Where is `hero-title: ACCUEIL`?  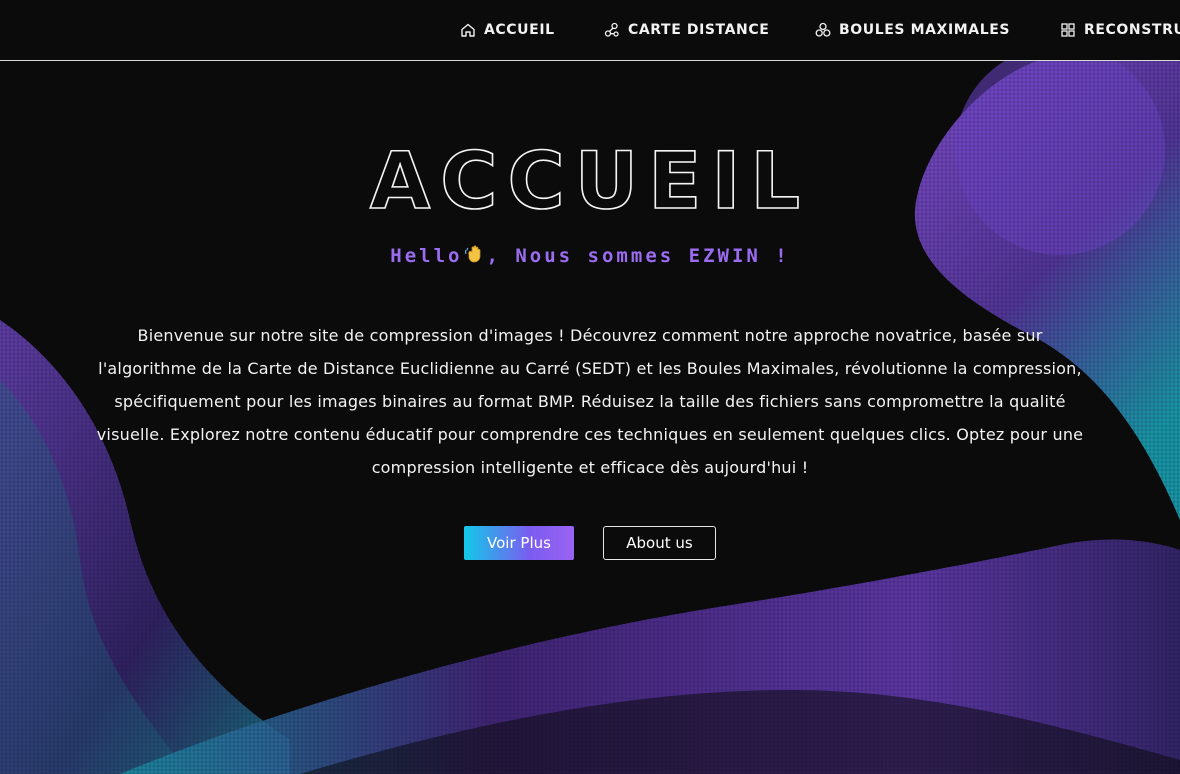 hero-title: ACCUEIL is located at coordinates (589, 182).